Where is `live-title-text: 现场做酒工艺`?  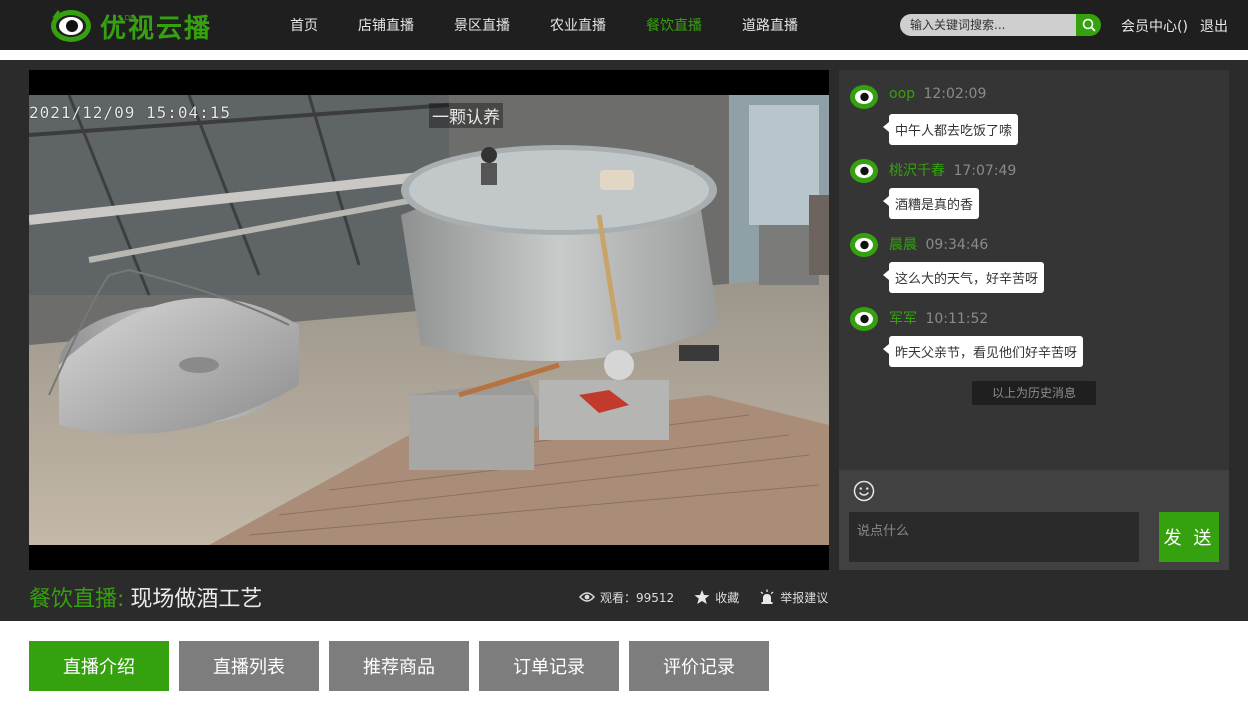
live-title-text: 现场做酒工艺 is located at coordinates (196, 599).